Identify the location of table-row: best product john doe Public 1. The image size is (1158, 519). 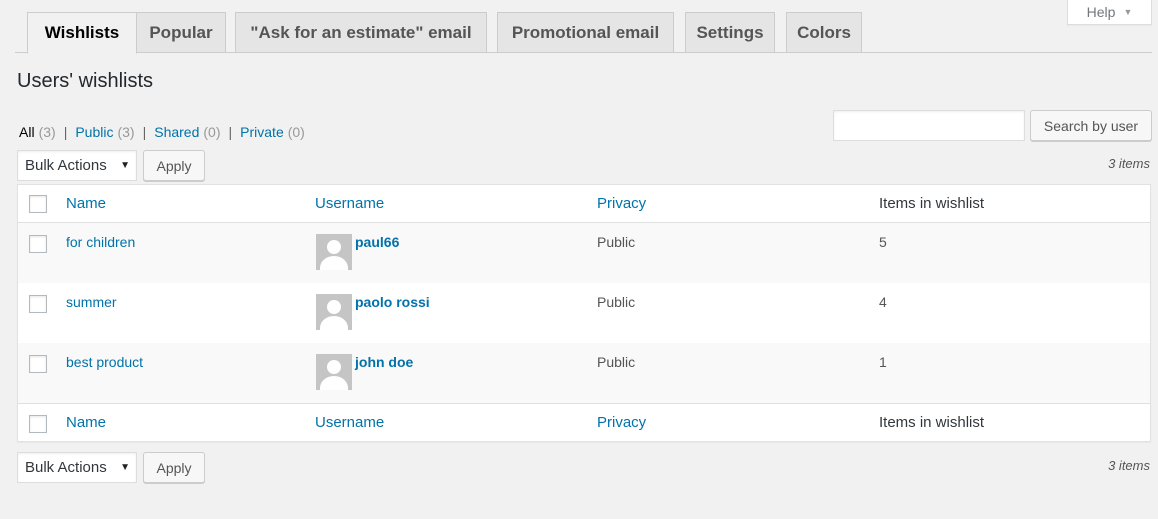
(584, 373).